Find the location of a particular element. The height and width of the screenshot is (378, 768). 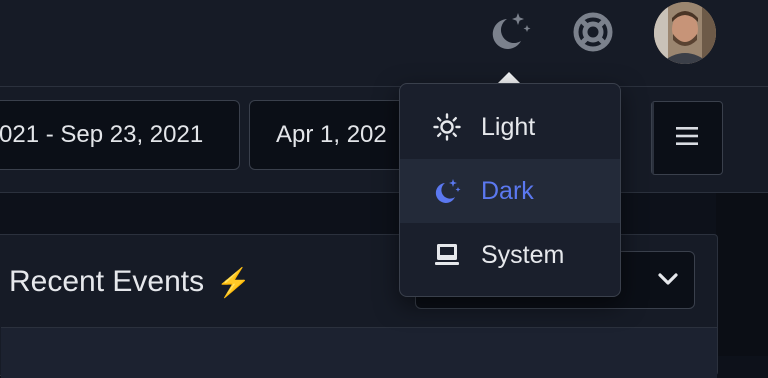

start-date-field: Apr 1, 202 is located at coordinates (334, 135).